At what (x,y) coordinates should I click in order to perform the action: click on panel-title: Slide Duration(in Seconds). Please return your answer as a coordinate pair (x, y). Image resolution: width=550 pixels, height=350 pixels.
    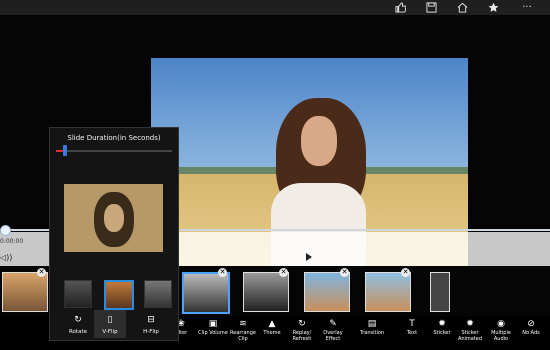
    Looking at the image, I should click on (114, 138).